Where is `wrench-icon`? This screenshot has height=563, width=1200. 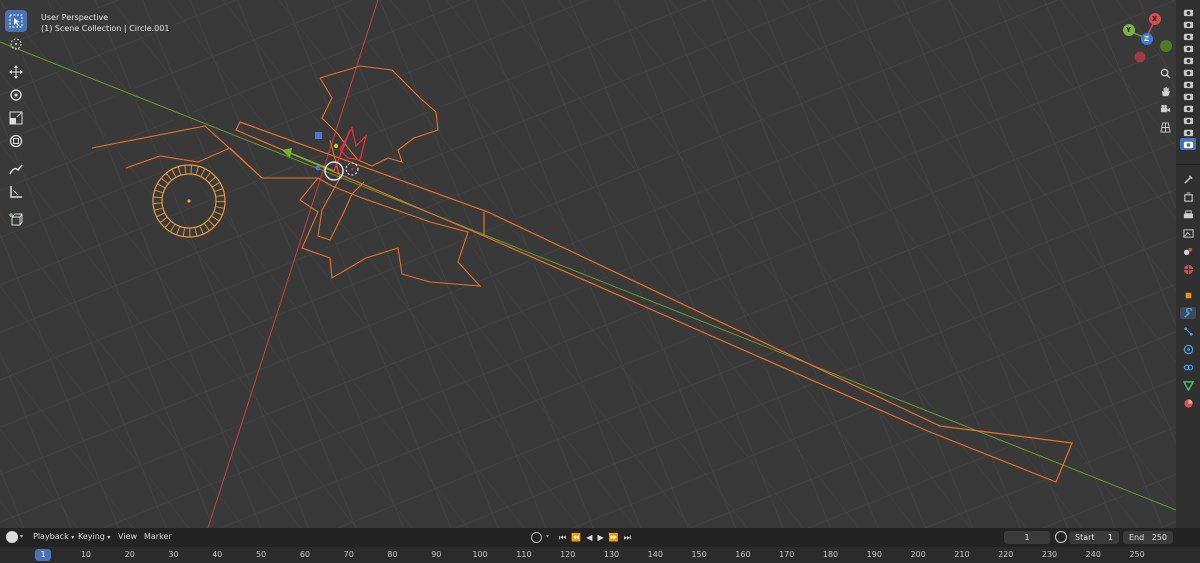
wrench-icon is located at coordinates (1187, 312).